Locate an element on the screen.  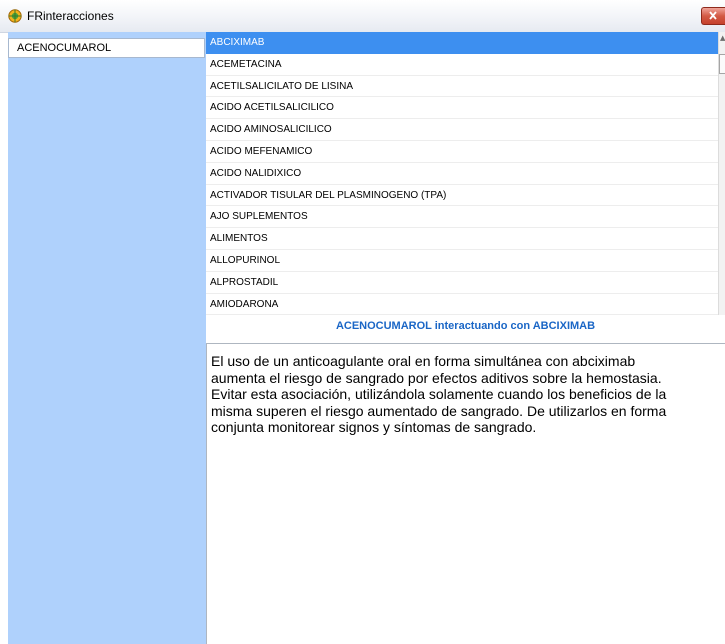
scroll-up-arrow-icon: ▲ is located at coordinates (722, 38).